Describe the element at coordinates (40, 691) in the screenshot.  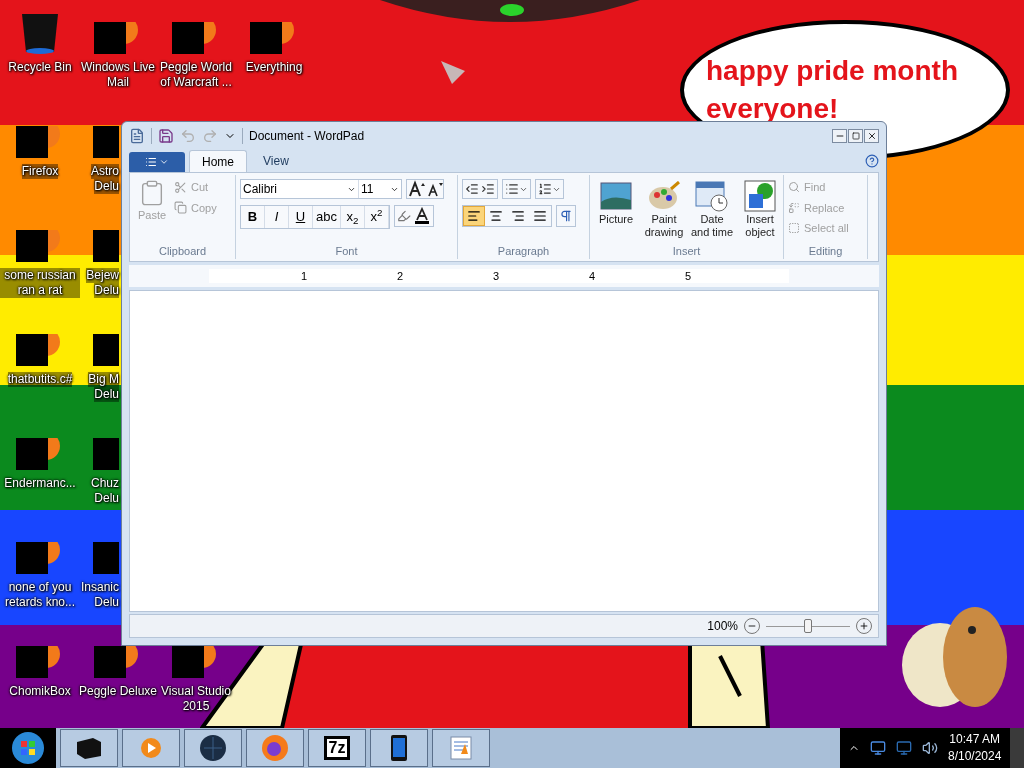
I see `icon-label: ChomikBox` at that location.